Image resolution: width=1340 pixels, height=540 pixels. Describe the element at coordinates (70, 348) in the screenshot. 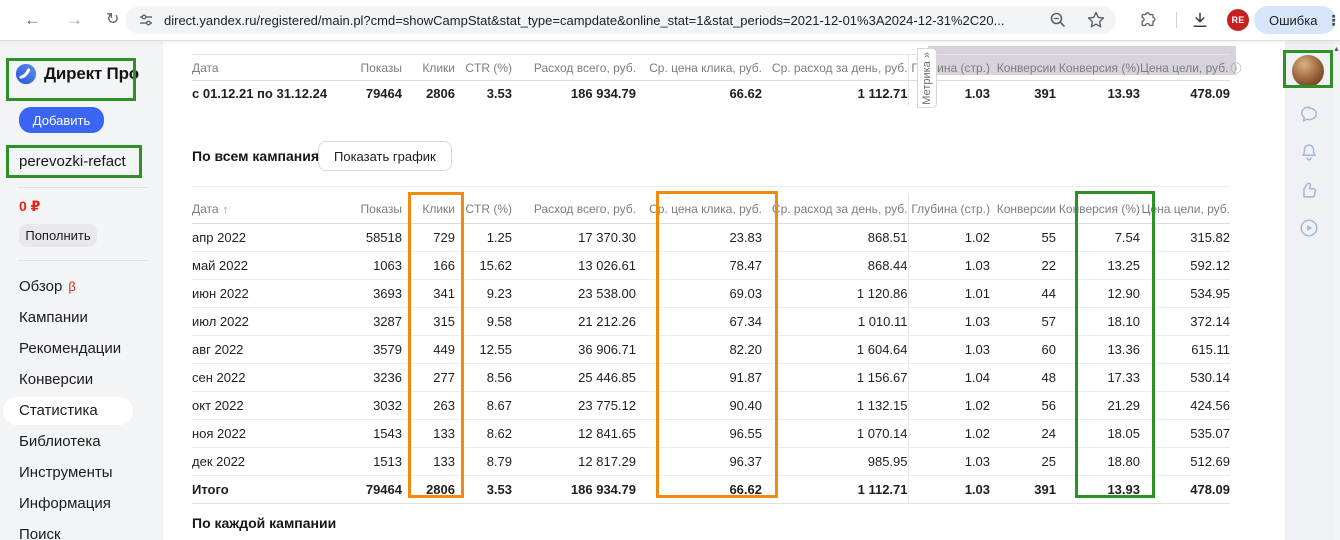

I see `sidebar-item-label: Рекомендации` at that location.